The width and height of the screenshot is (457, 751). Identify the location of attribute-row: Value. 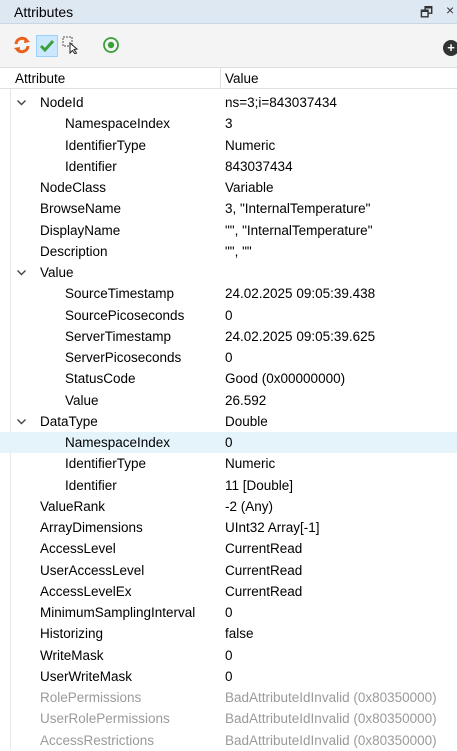
(228, 272).